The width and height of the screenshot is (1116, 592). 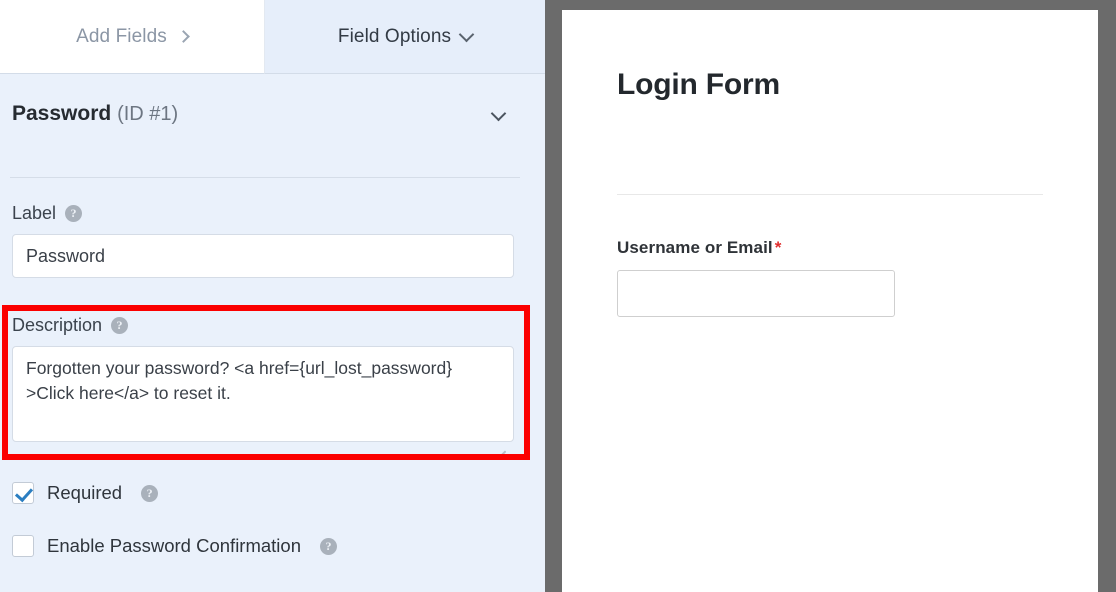 What do you see at coordinates (266, 382) in the screenshot?
I see `description-highlight-box` at bounding box center [266, 382].